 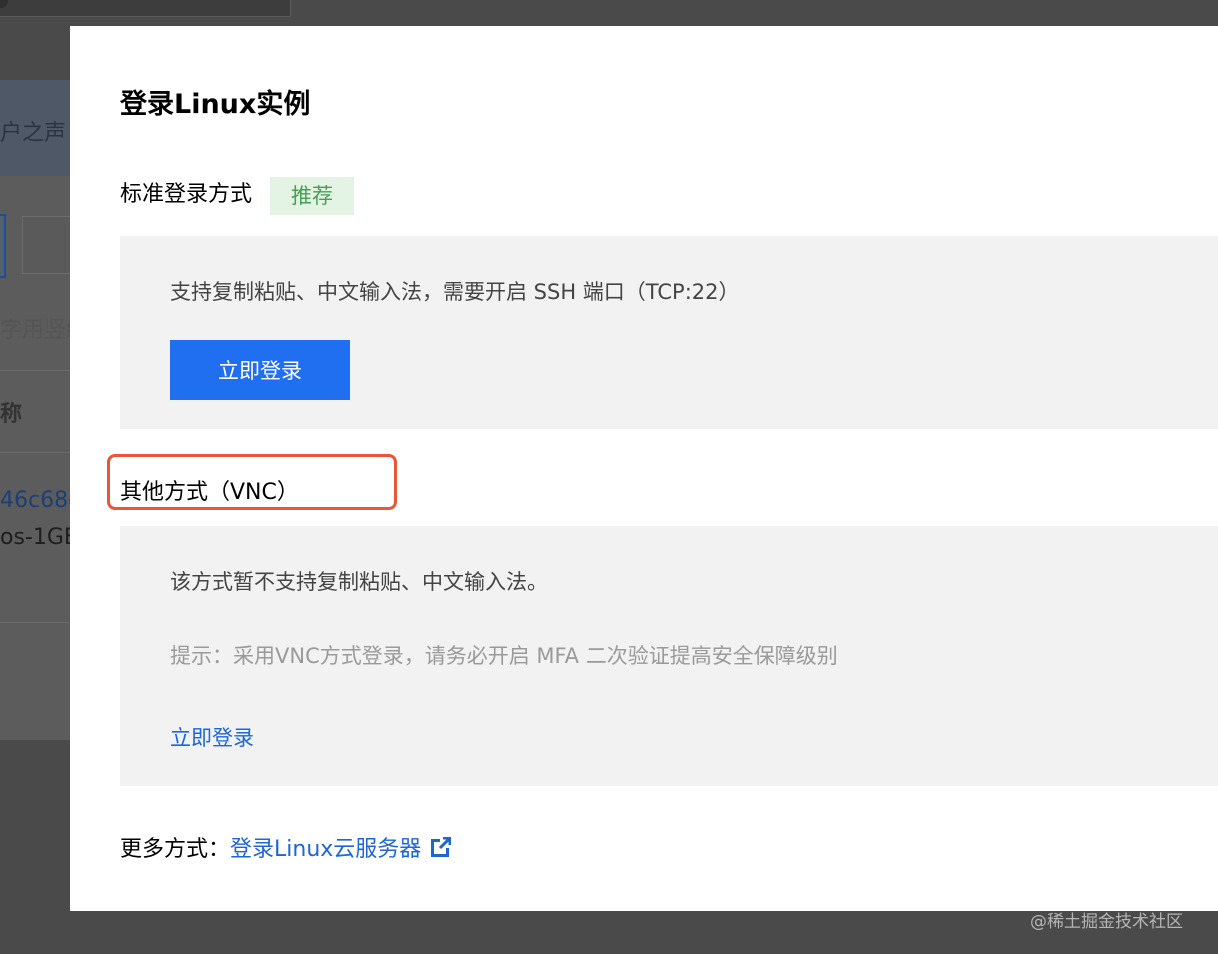 What do you see at coordinates (186, 194) in the screenshot?
I see `standard-login-label: 标准登录方式` at bounding box center [186, 194].